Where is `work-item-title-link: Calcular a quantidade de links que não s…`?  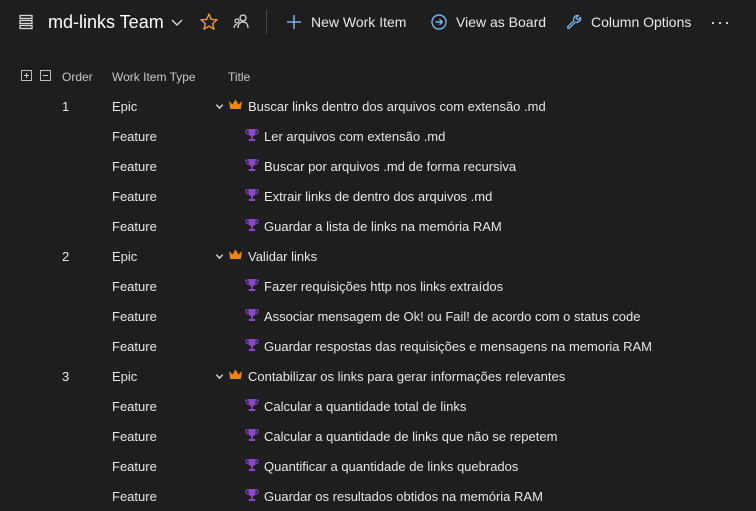 work-item-title-link: Calcular a quantidade de links que não s… is located at coordinates (410, 436).